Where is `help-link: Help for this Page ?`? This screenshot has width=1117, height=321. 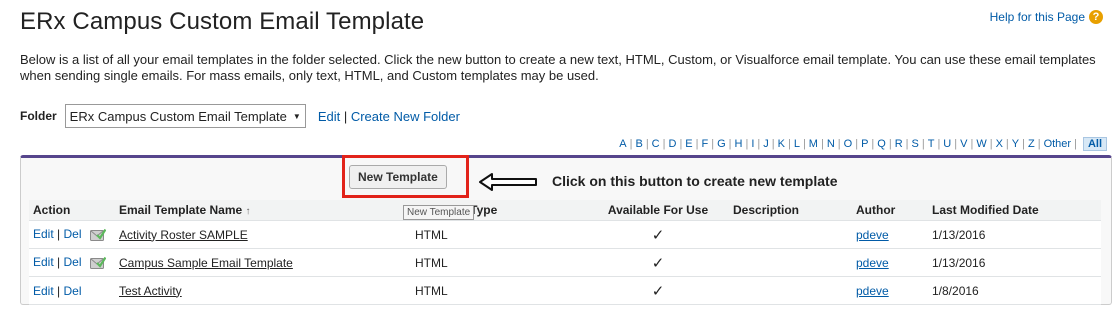 help-link: Help for this Page ? is located at coordinates (1046, 17).